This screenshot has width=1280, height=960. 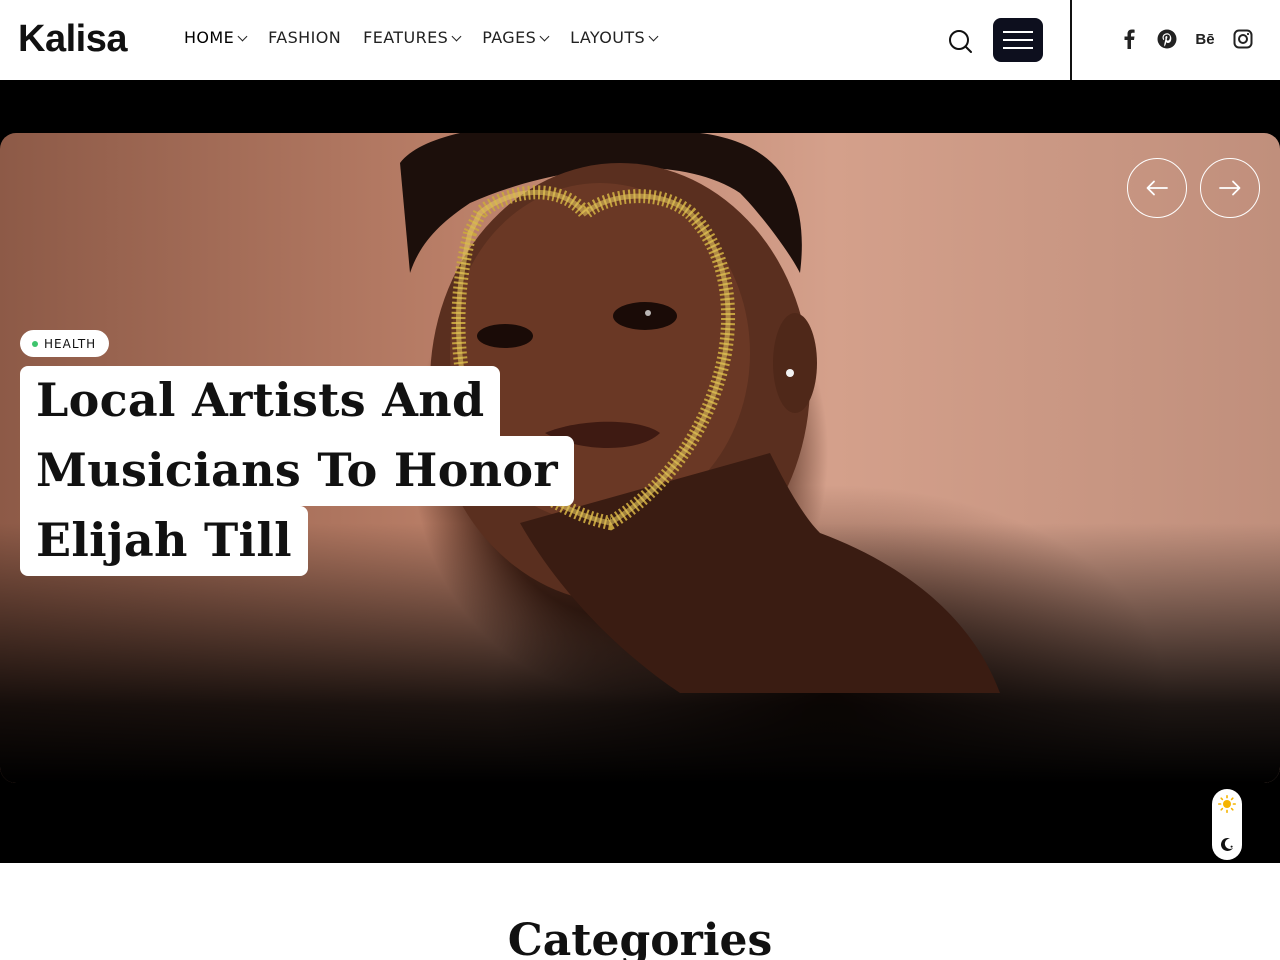 I want to click on nav-item-pages: PAGES, so click(x=516, y=37).